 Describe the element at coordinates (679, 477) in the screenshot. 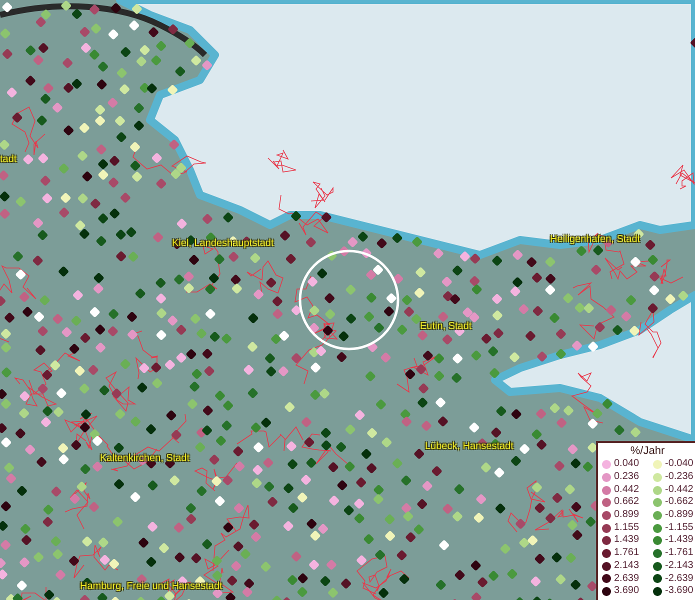

I see `legend-value: -0.236` at that location.